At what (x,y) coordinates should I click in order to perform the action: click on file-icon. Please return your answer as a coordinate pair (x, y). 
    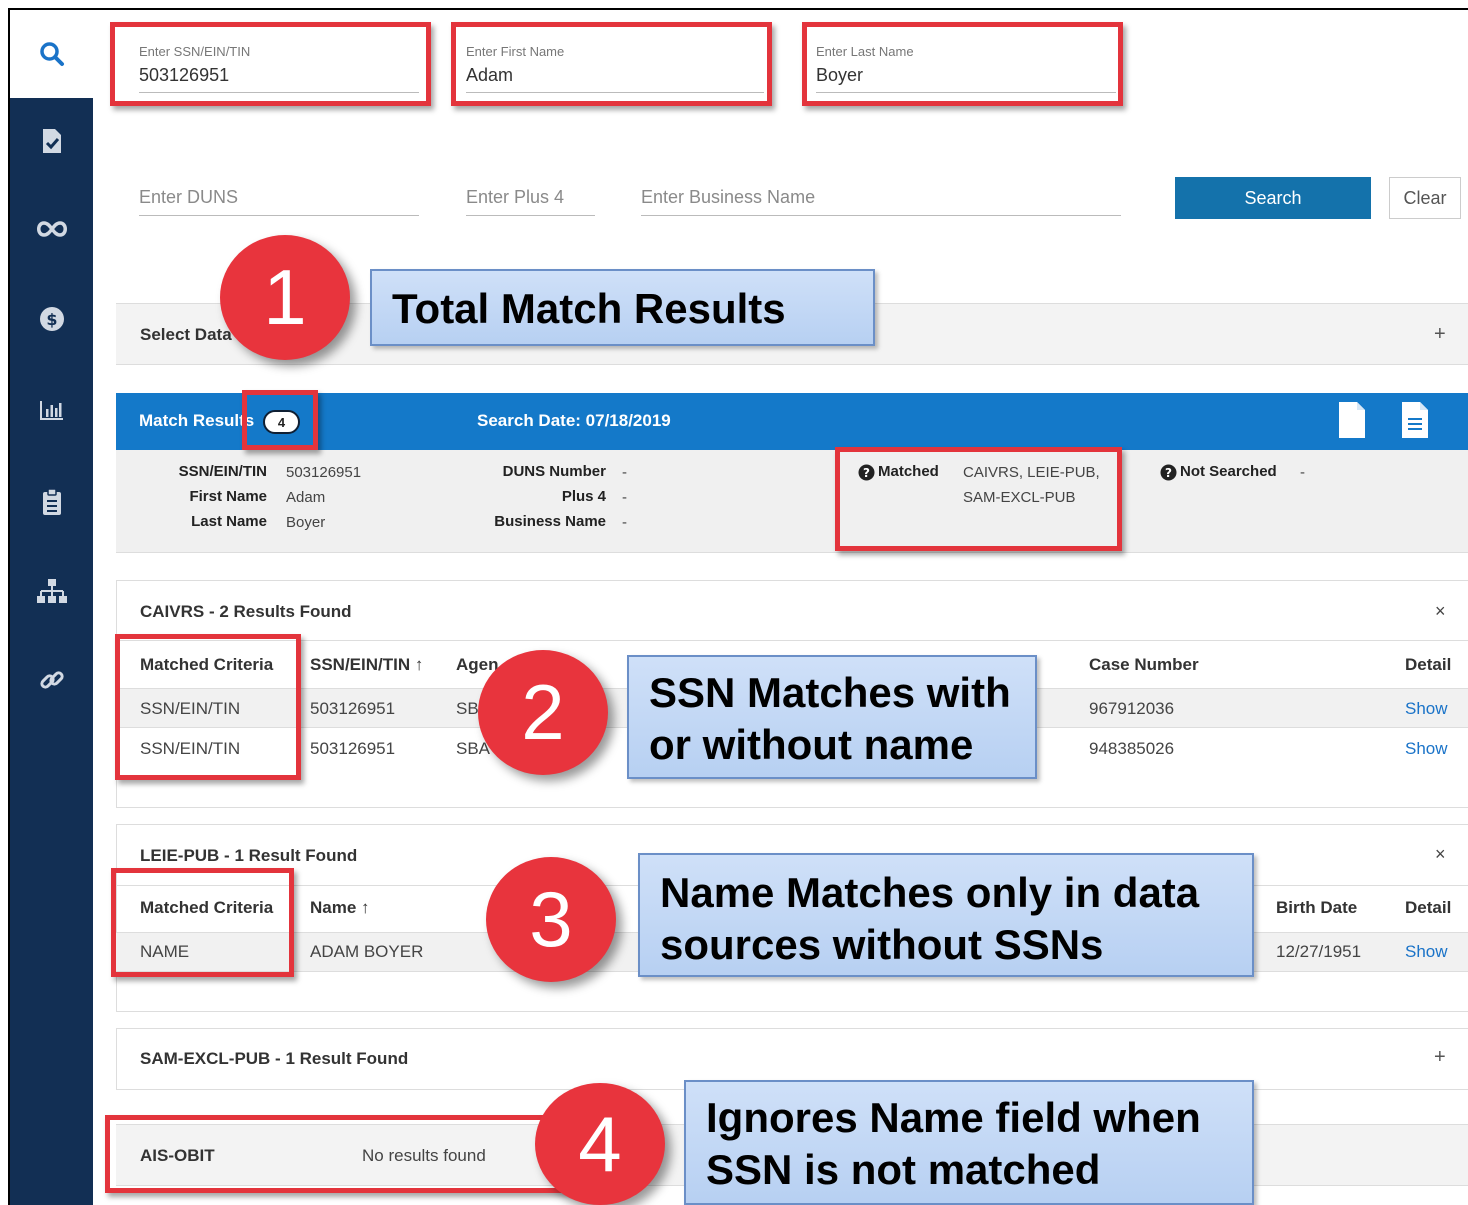
    Looking at the image, I should click on (1352, 420).